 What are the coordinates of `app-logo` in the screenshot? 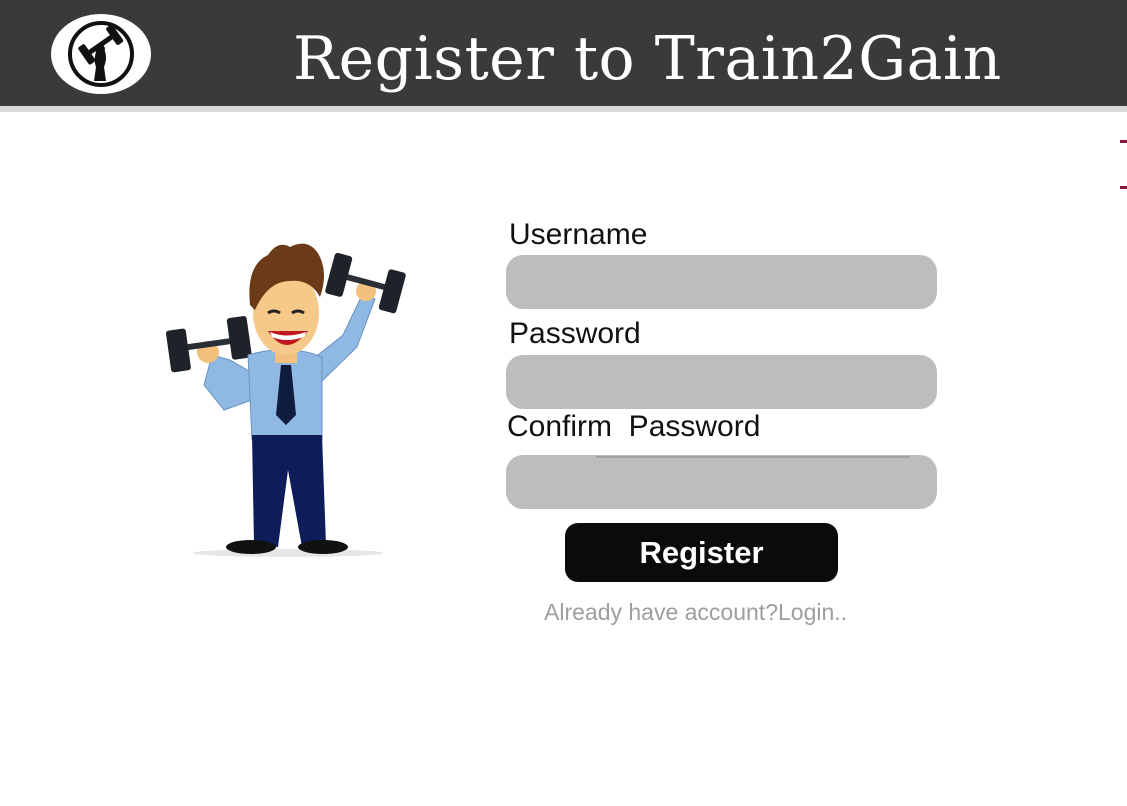 It's located at (101, 54).